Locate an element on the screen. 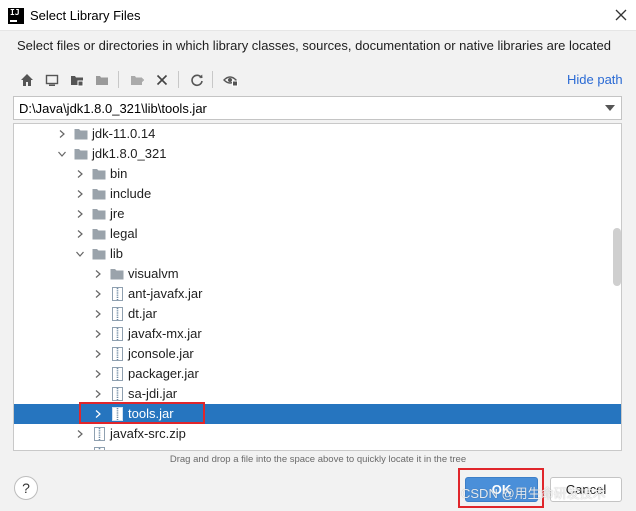 The image size is (636, 511). tree-row-label: javafx-src.zip is located at coordinates (148, 433).